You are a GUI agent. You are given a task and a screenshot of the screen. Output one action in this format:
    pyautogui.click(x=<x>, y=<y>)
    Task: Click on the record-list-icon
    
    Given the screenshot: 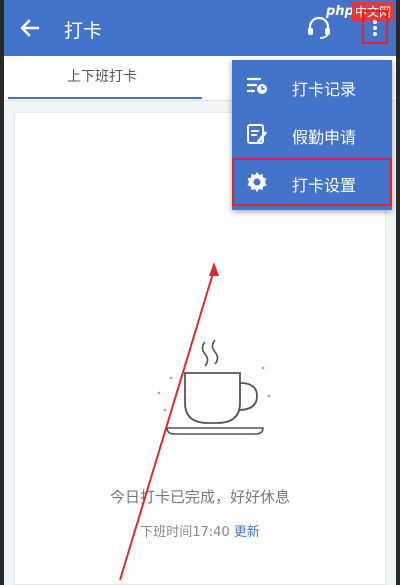 What is the action you would take?
    pyautogui.click(x=256, y=85)
    